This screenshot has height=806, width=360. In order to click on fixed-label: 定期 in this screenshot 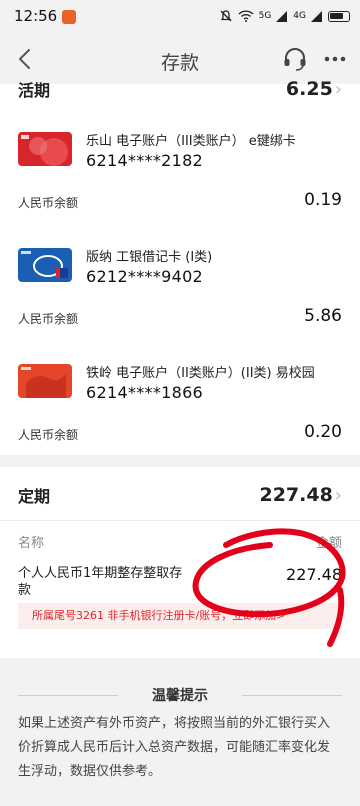, I will do `click(34, 496)`.